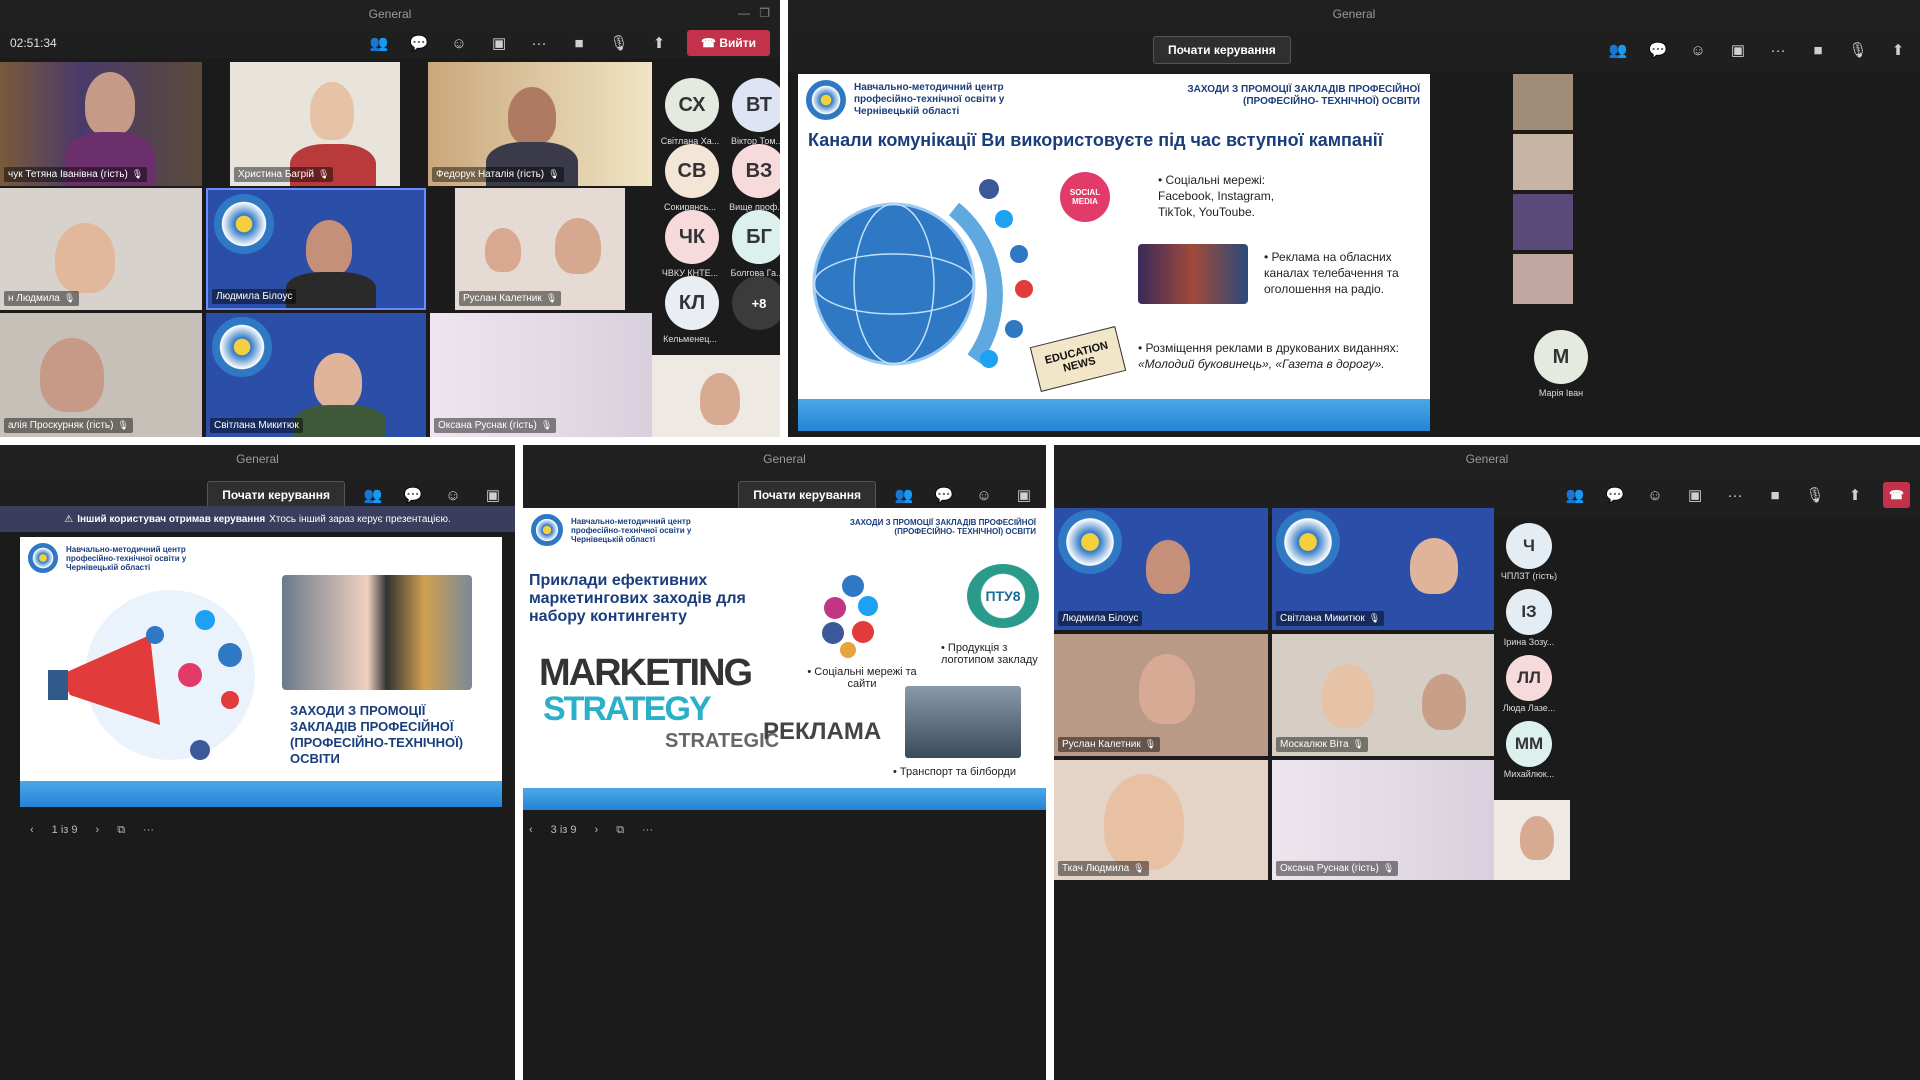  What do you see at coordinates (1896, 495) in the screenshot?
I see `leave-button: ☎` at bounding box center [1896, 495].